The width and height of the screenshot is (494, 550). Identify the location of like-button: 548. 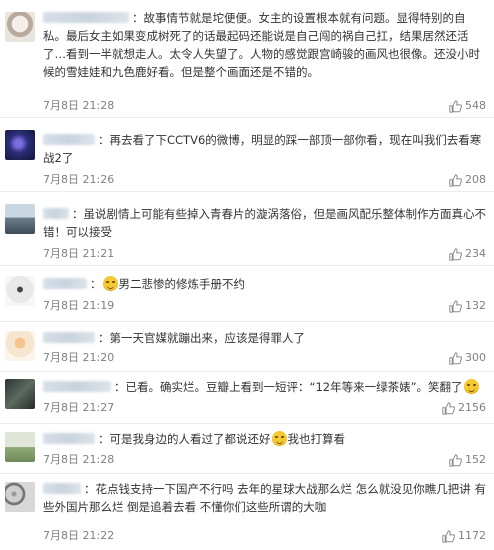
(467, 106).